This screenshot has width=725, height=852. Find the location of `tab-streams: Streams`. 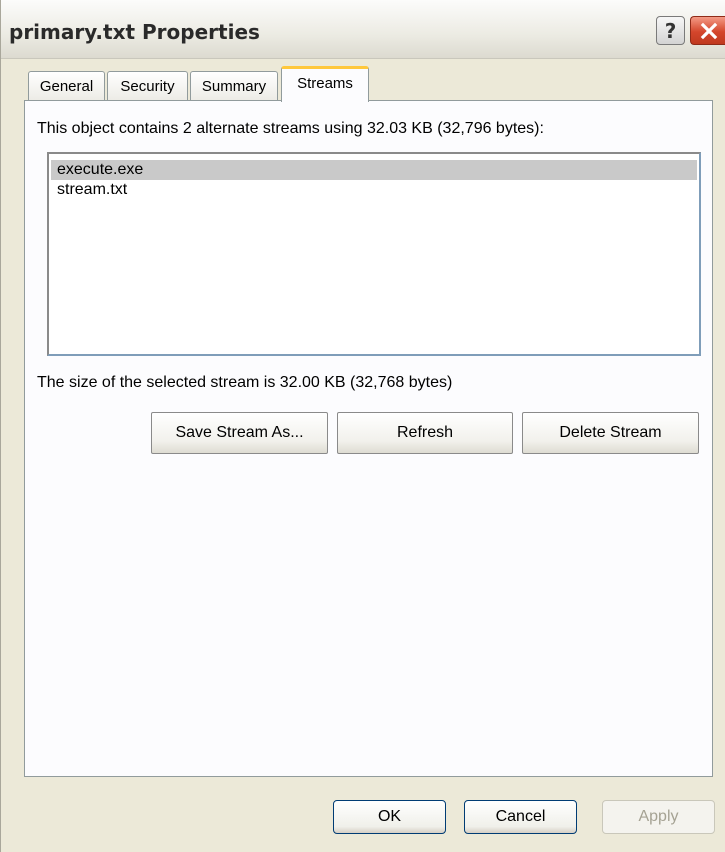

tab-streams: Streams is located at coordinates (325, 84).